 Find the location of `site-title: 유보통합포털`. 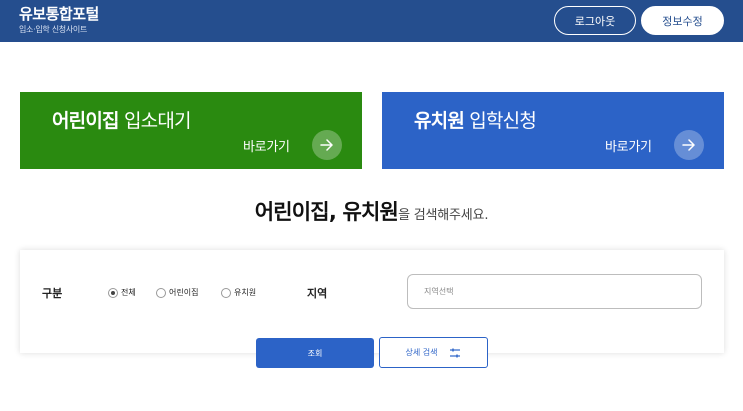

site-title: 유보통합포털 is located at coordinates (59, 13).